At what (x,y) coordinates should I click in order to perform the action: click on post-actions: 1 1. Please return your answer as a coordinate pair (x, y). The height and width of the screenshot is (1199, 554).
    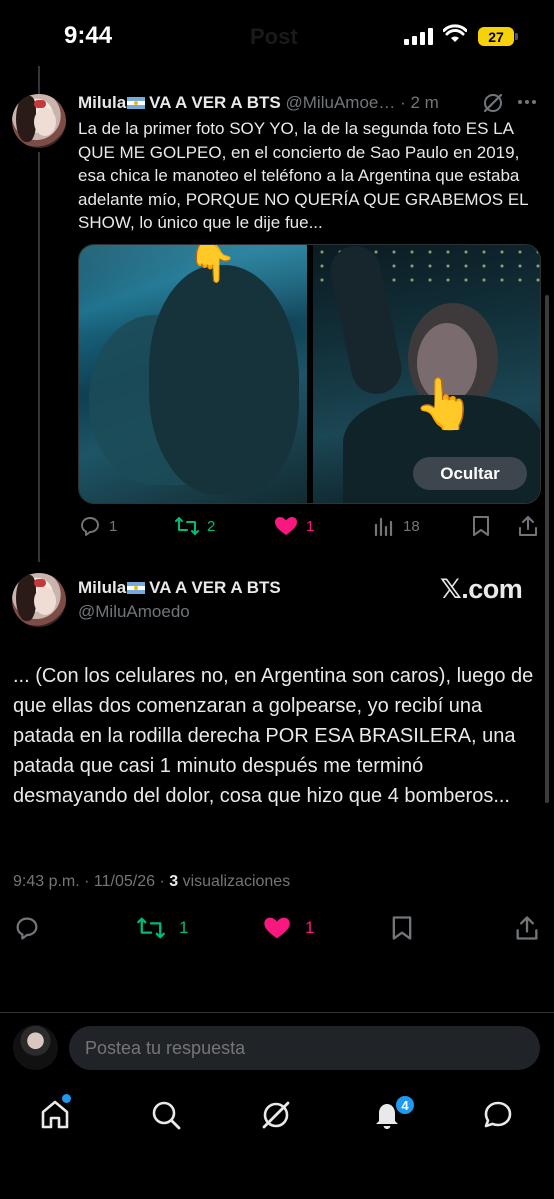
    Looking at the image, I should click on (277, 929).